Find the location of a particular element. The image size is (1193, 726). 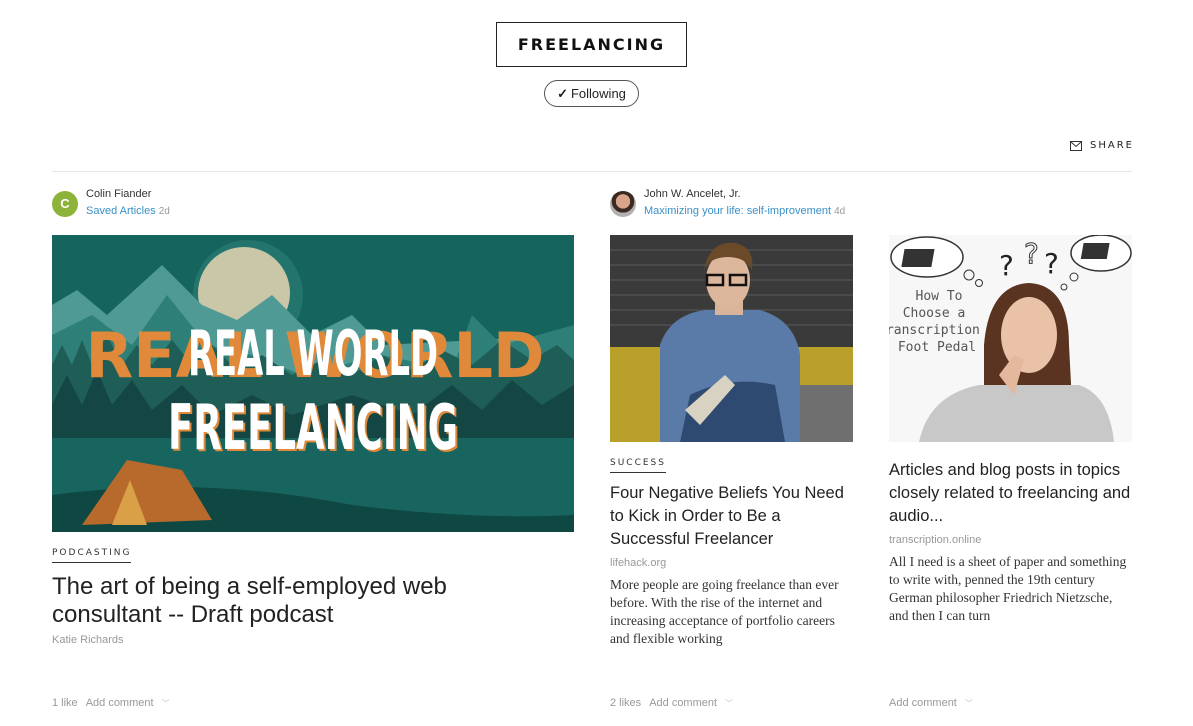

image-caption-line: Transcription is located at coordinates (934, 330).